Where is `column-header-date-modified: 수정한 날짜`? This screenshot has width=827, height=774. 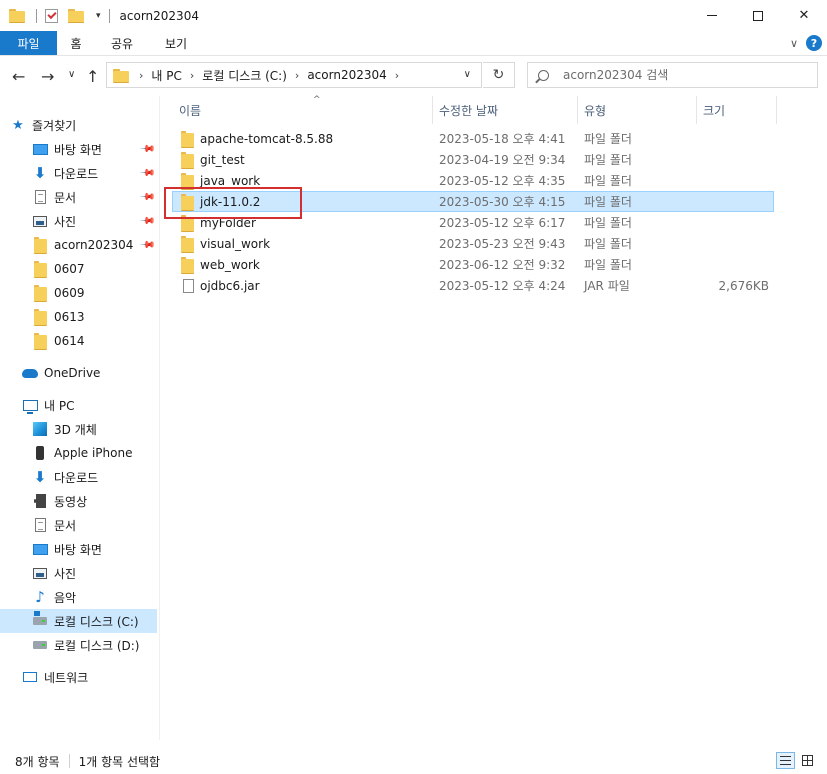
column-header-date-modified: 수정한 날짜 is located at coordinates (505, 110).